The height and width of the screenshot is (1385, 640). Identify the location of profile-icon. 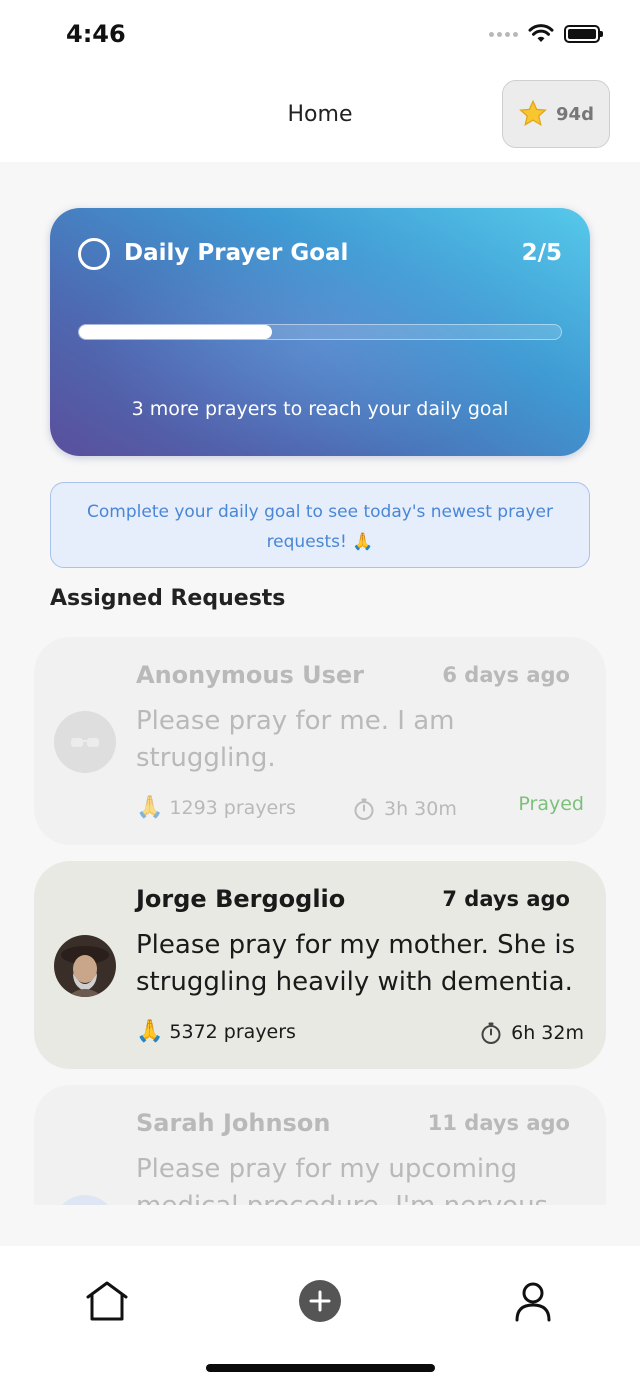
(533, 1302).